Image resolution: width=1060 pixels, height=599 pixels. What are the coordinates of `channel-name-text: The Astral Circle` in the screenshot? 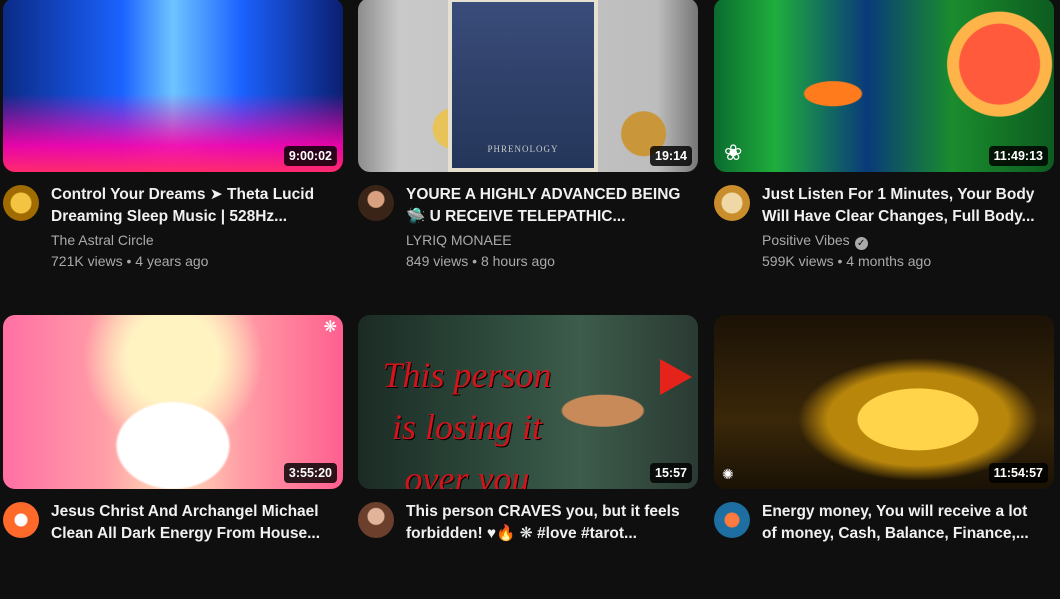 It's located at (102, 240).